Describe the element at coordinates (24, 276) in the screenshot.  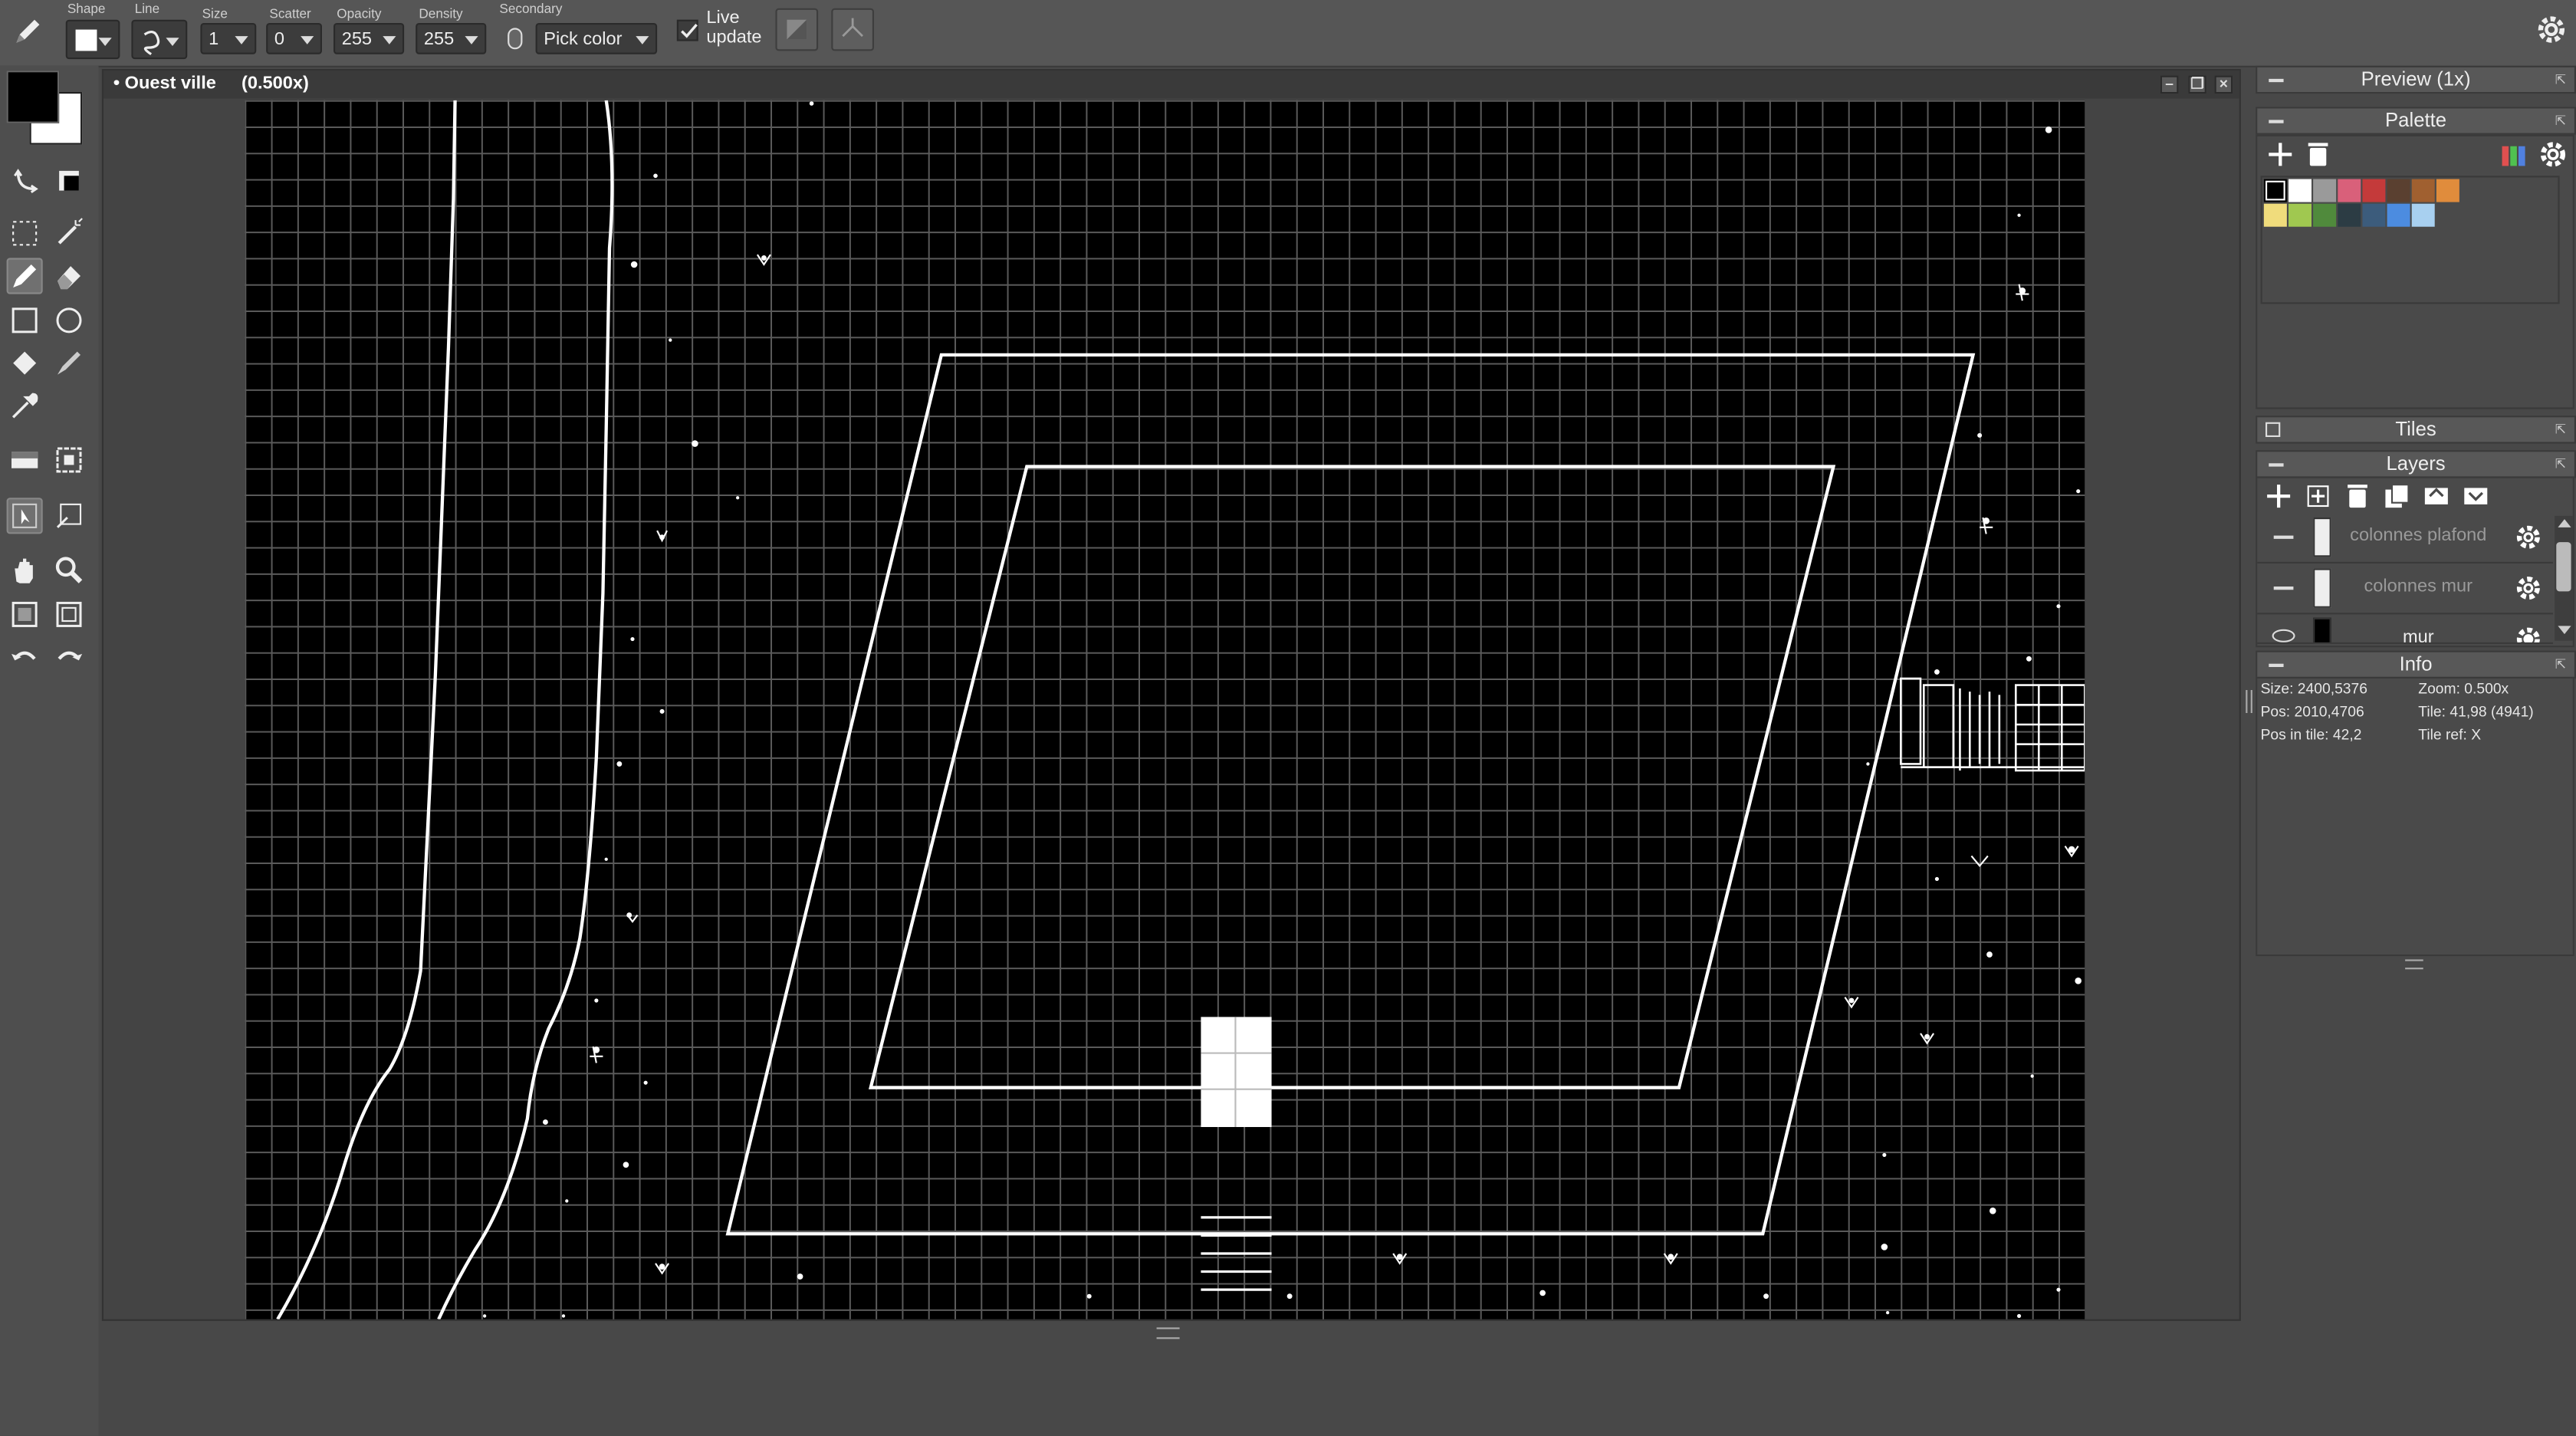
I see `pencil-tool-icon` at that location.